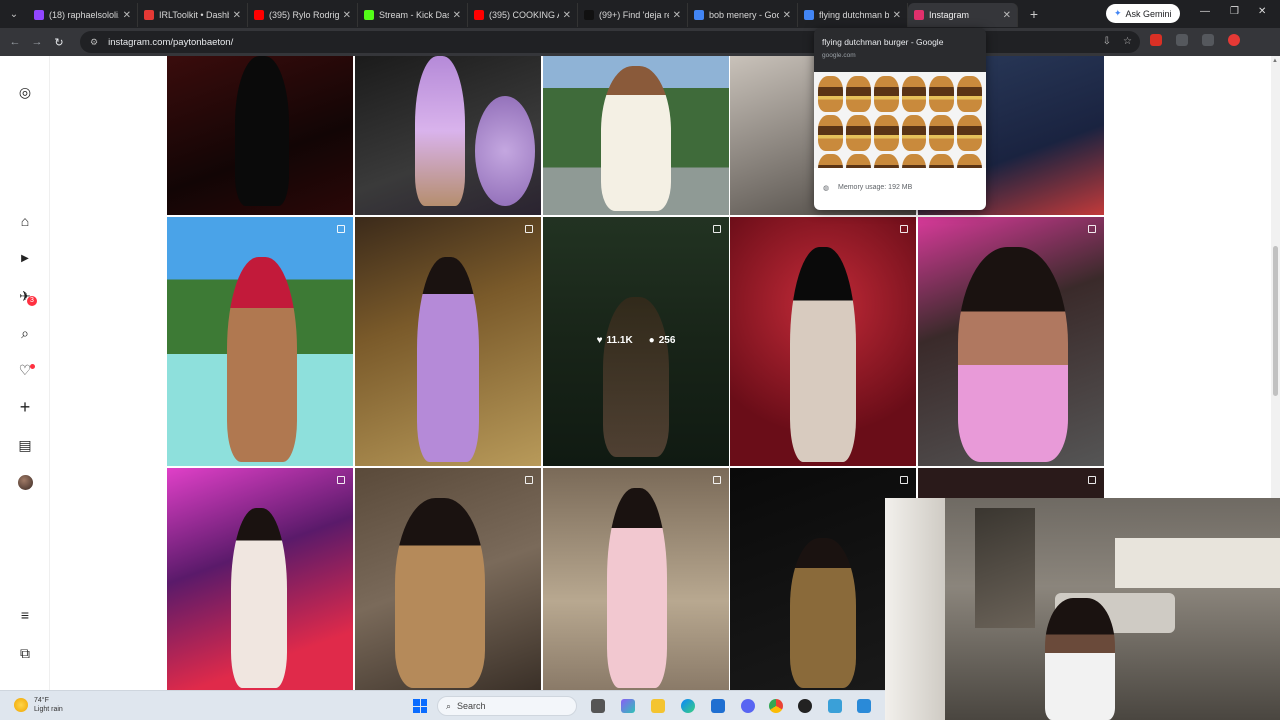 This screenshot has height=720, width=1280. What do you see at coordinates (1208, 40) in the screenshot?
I see `extensions-puzzle-icon` at bounding box center [1208, 40].